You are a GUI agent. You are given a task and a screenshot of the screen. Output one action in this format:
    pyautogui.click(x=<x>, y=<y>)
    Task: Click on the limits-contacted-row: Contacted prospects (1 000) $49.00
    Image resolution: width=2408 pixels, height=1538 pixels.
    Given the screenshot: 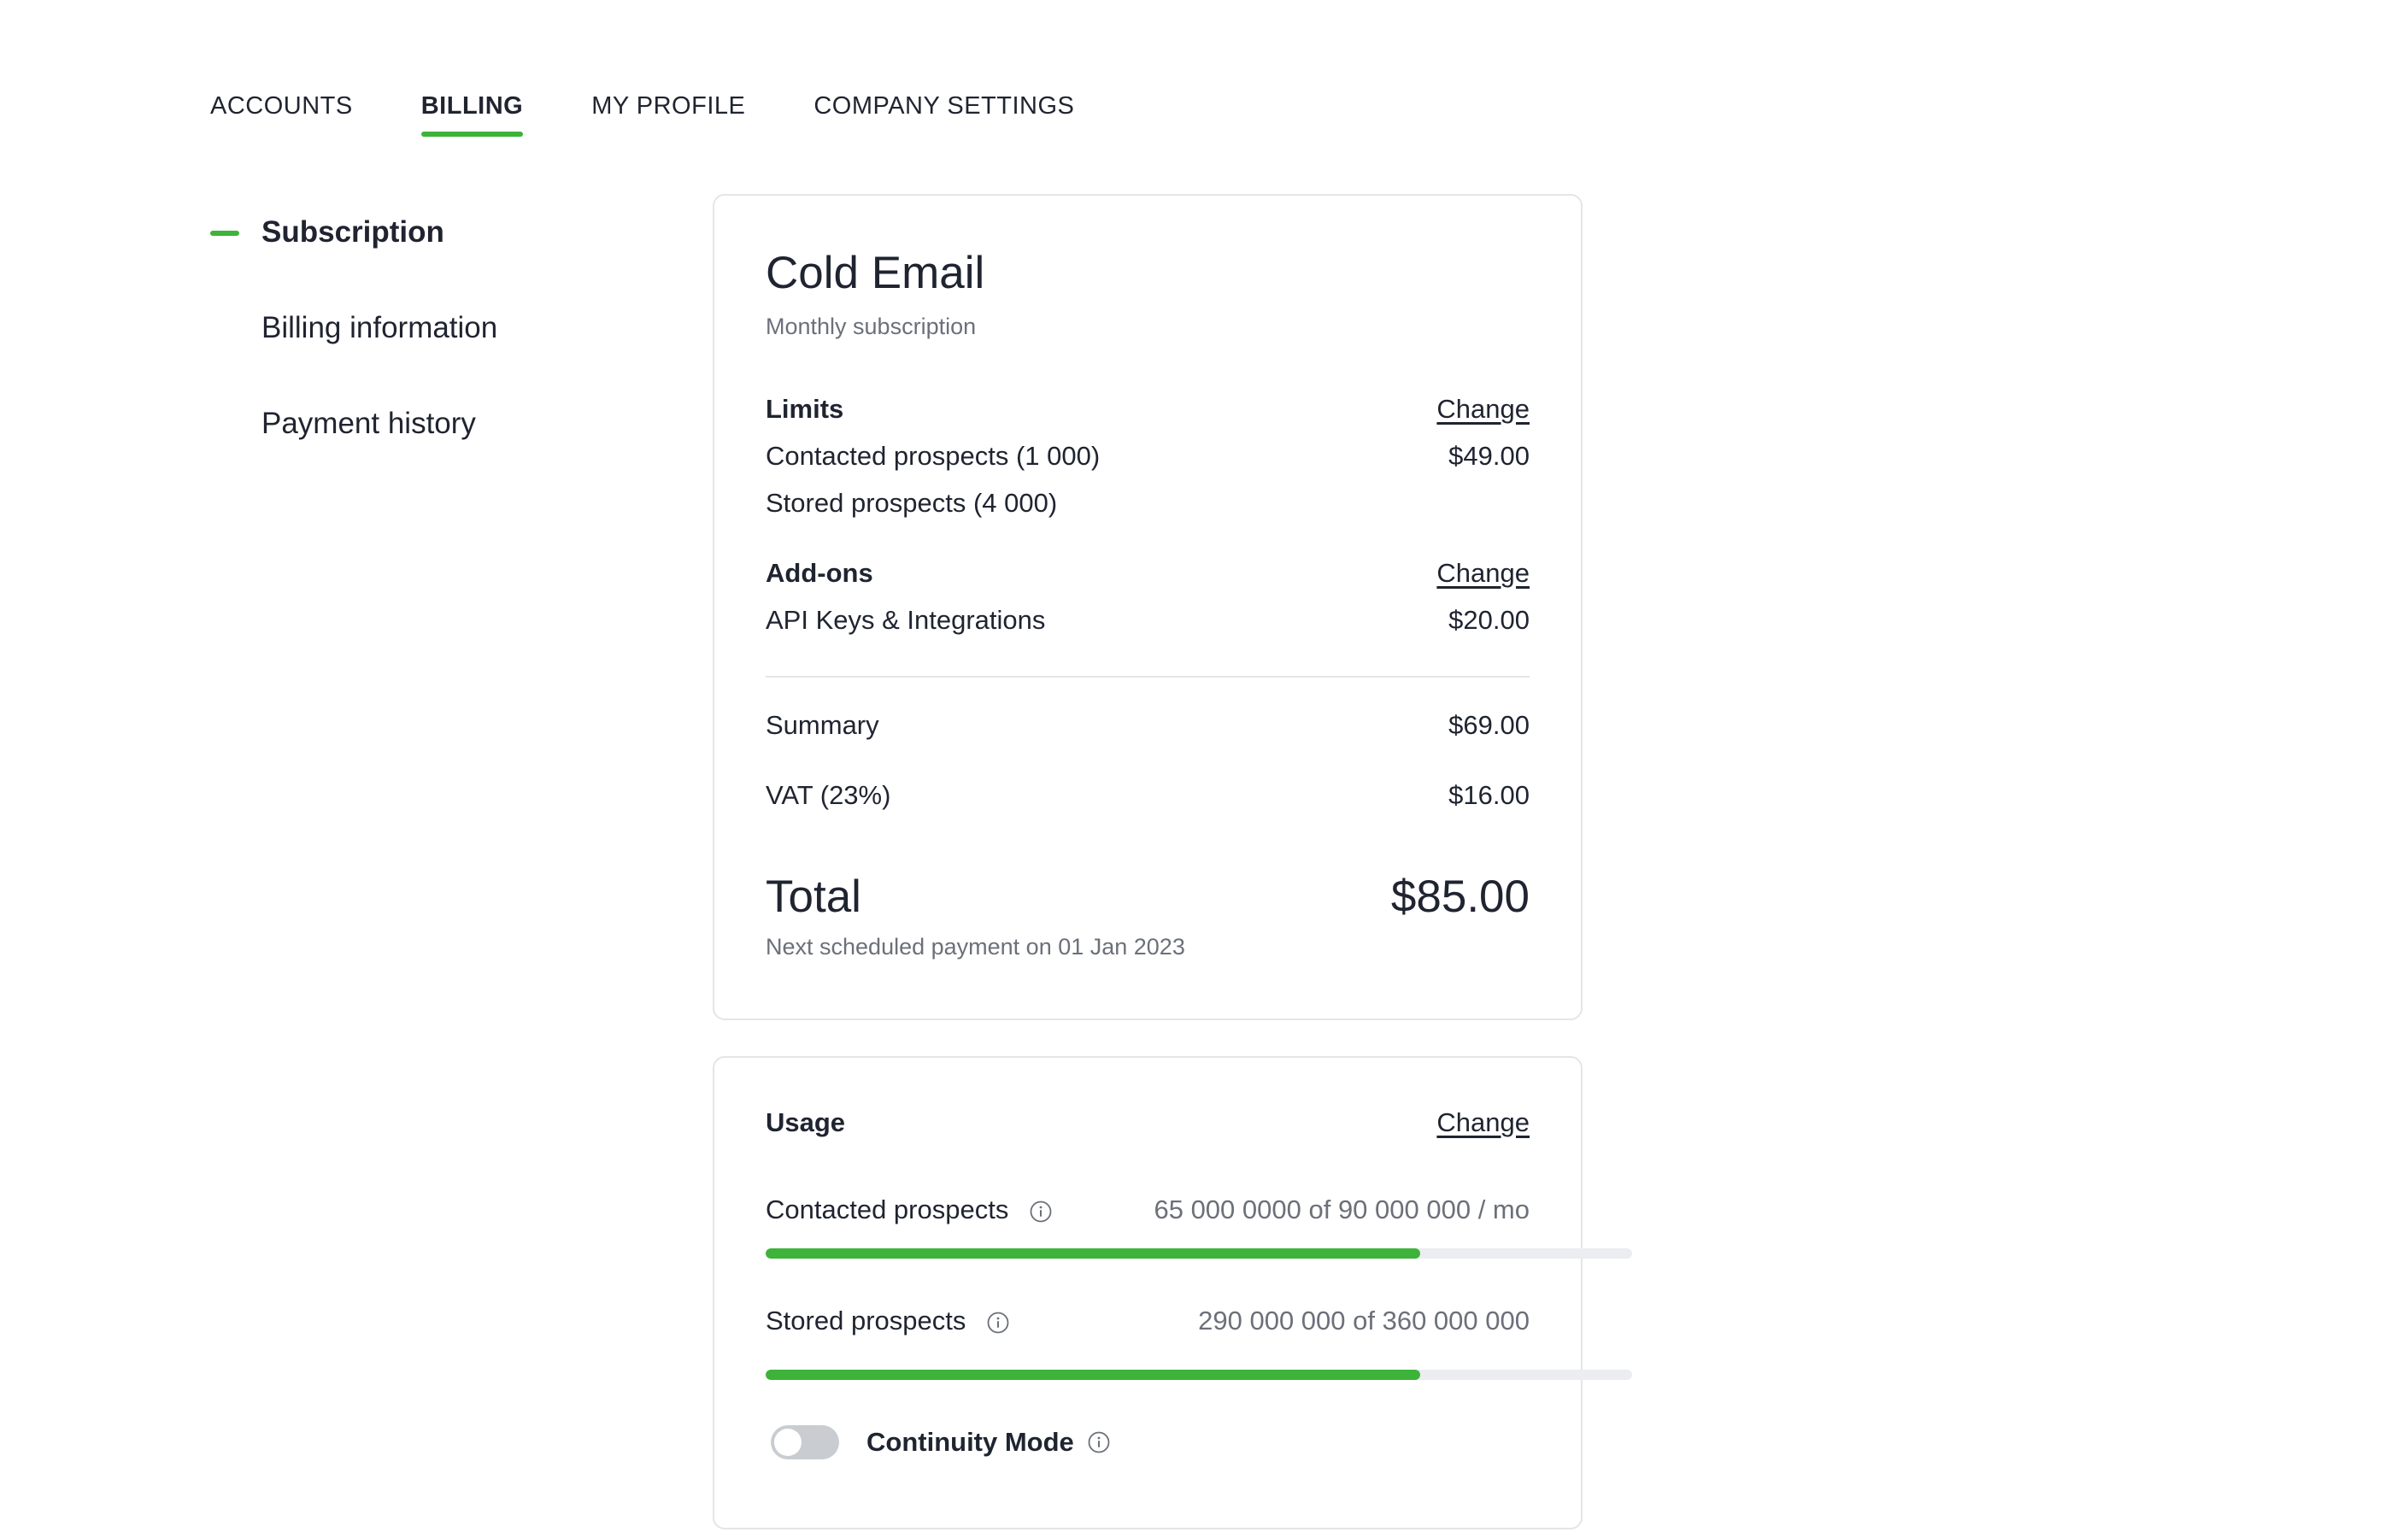 What is the action you would take?
    pyautogui.click(x=1148, y=457)
    